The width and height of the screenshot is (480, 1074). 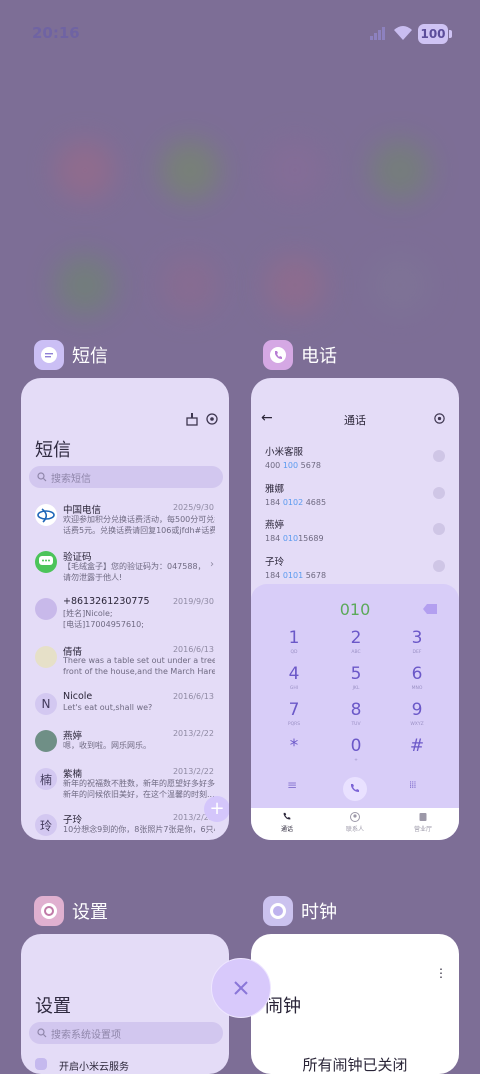 What do you see at coordinates (423, 822) in the screenshot?
I see `tab-service-hall: 营业厅` at bounding box center [423, 822].